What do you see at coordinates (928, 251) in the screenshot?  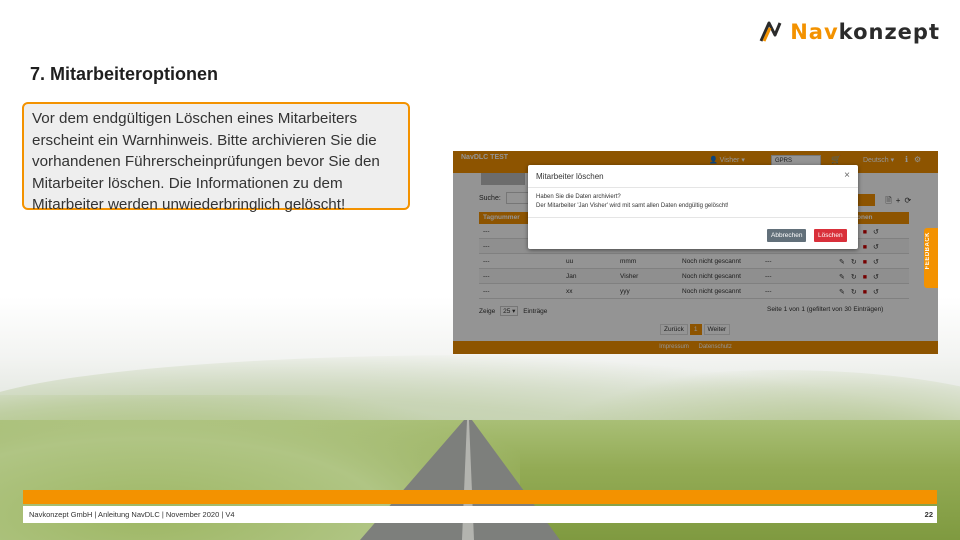 I see `feedback-label: FEEDBACK` at bounding box center [928, 251].